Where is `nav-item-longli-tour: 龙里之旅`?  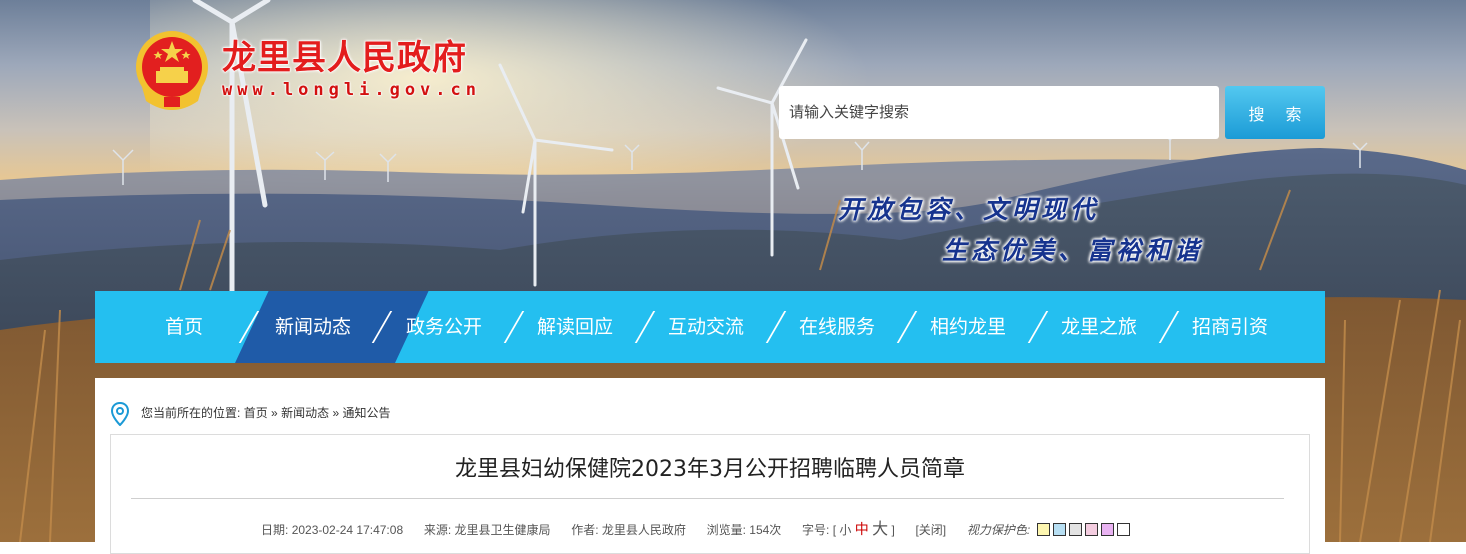 nav-item-longli-tour: 龙里之旅 is located at coordinates (1099, 327).